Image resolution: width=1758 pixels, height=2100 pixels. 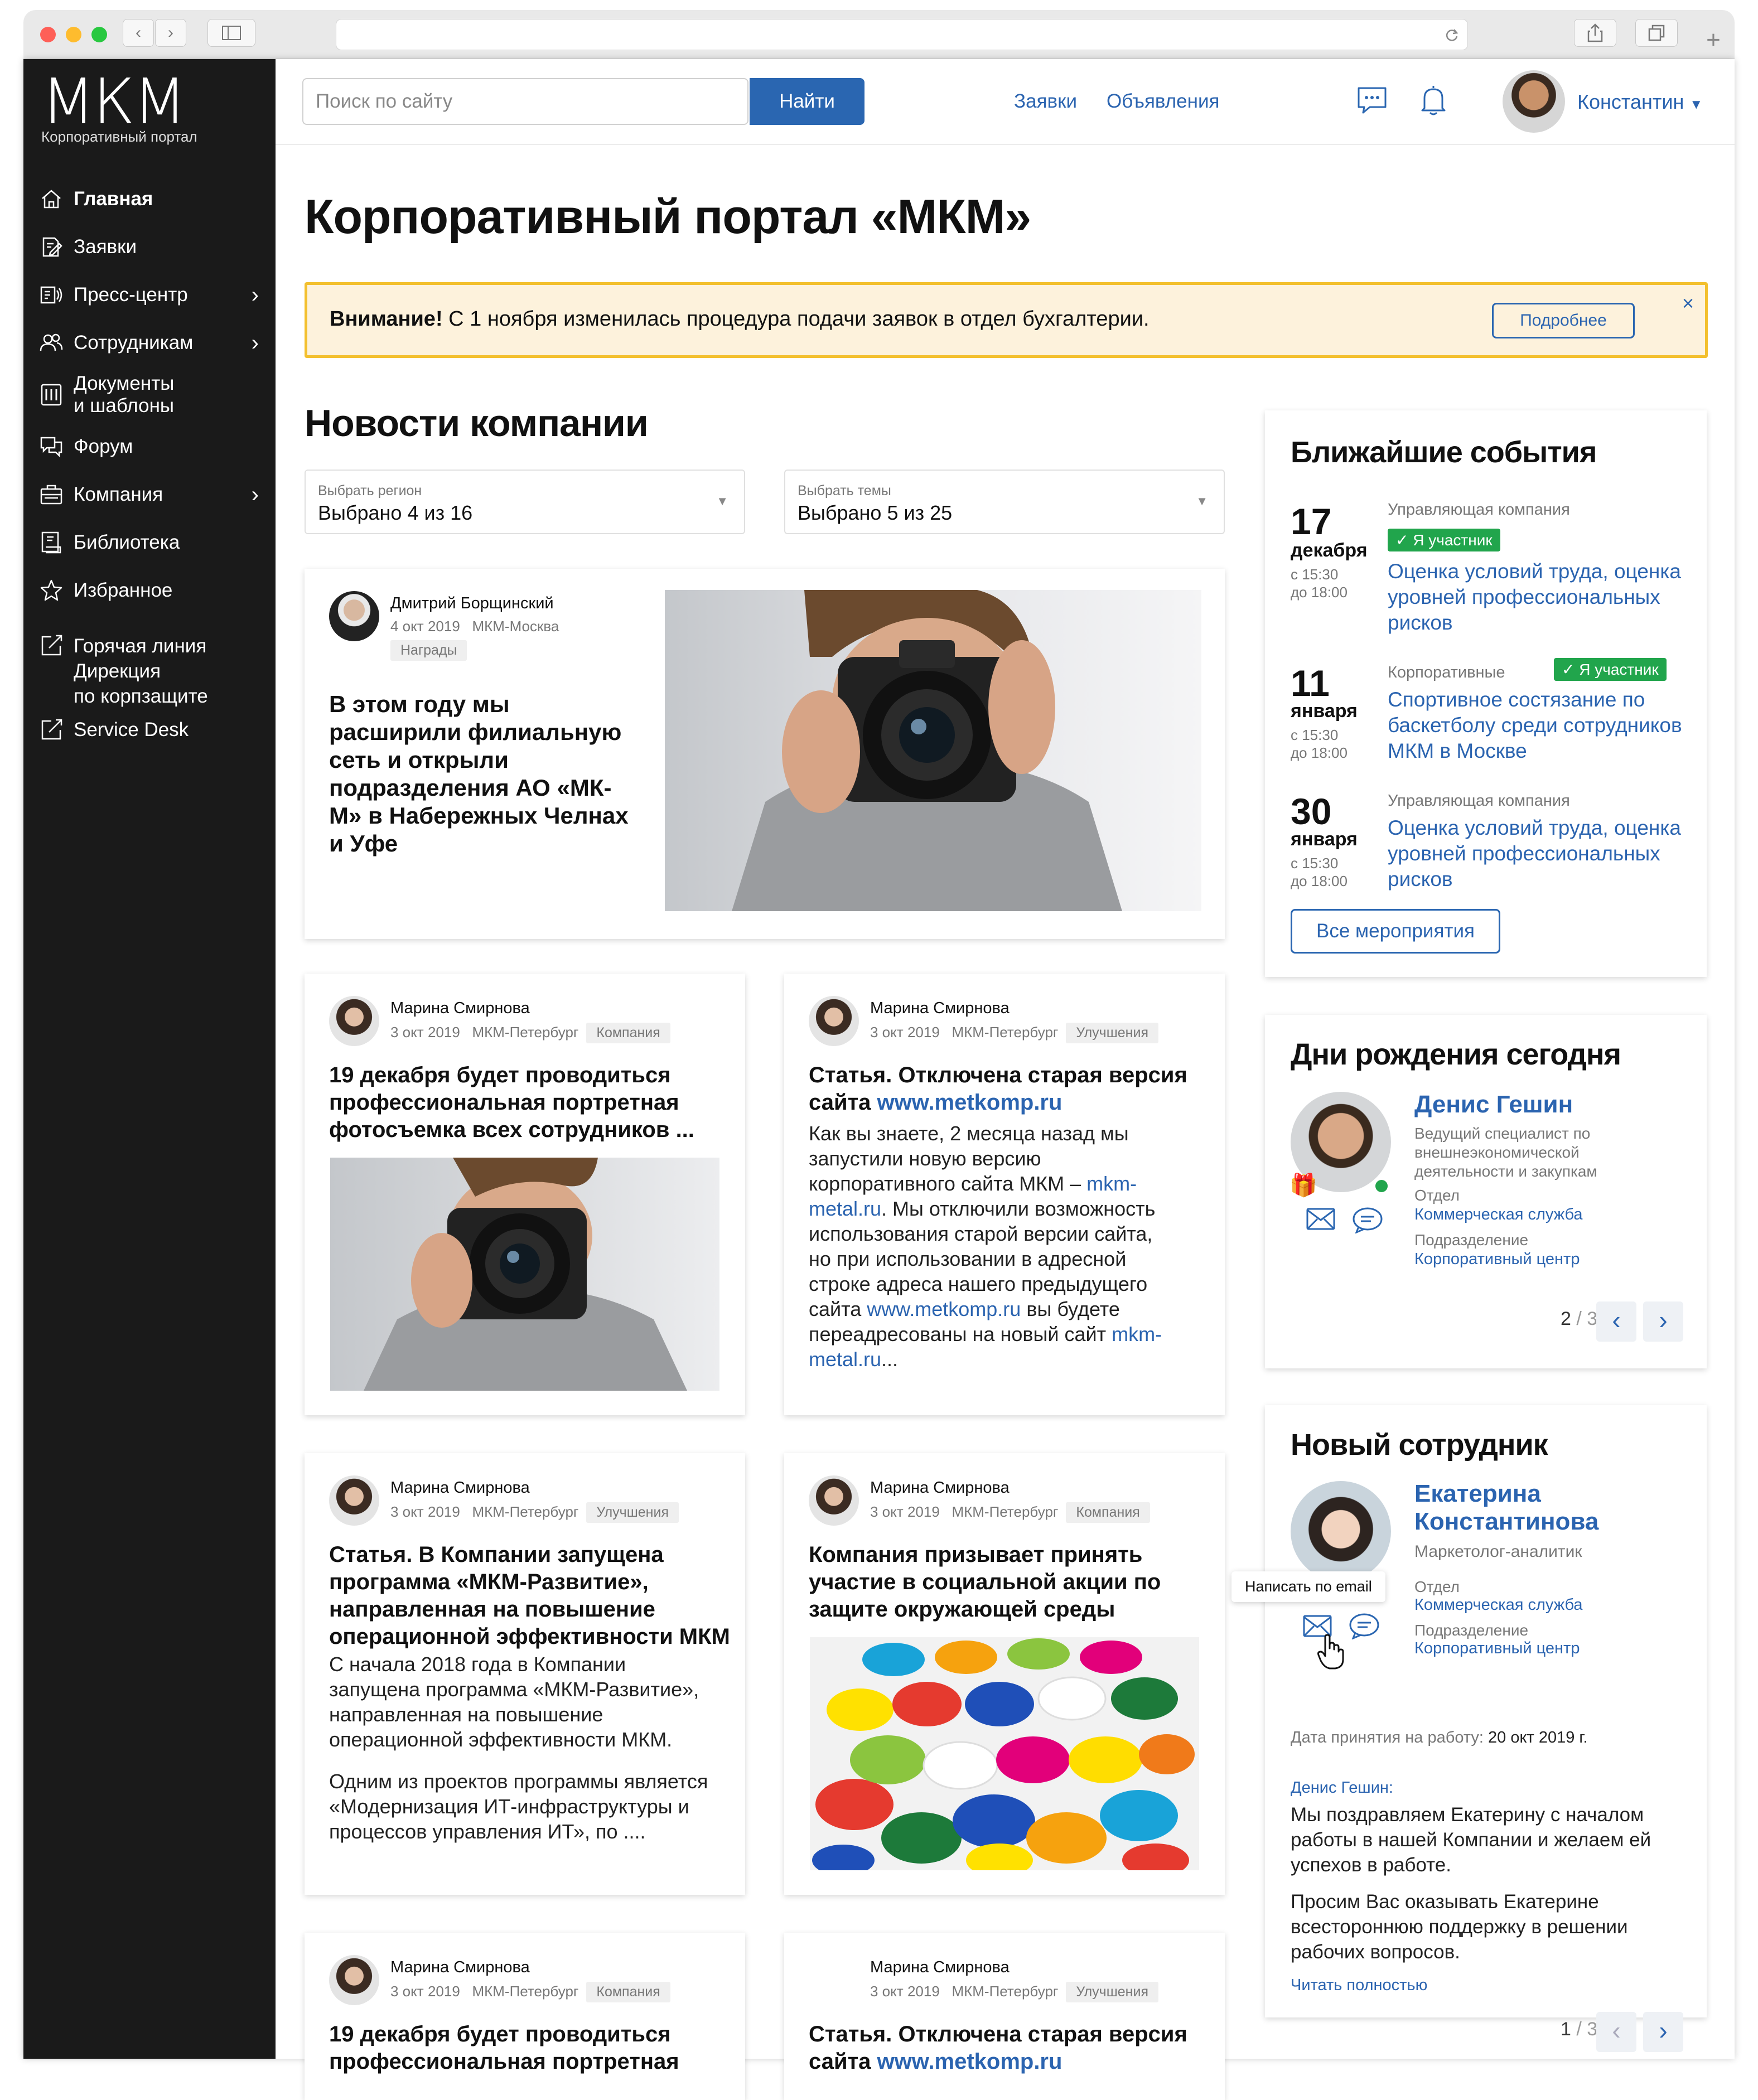 What do you see at coordinates (156, 447) in the screenshot?
I see `sidebar-item-forum: Форум` at bounding box center [156, 447].